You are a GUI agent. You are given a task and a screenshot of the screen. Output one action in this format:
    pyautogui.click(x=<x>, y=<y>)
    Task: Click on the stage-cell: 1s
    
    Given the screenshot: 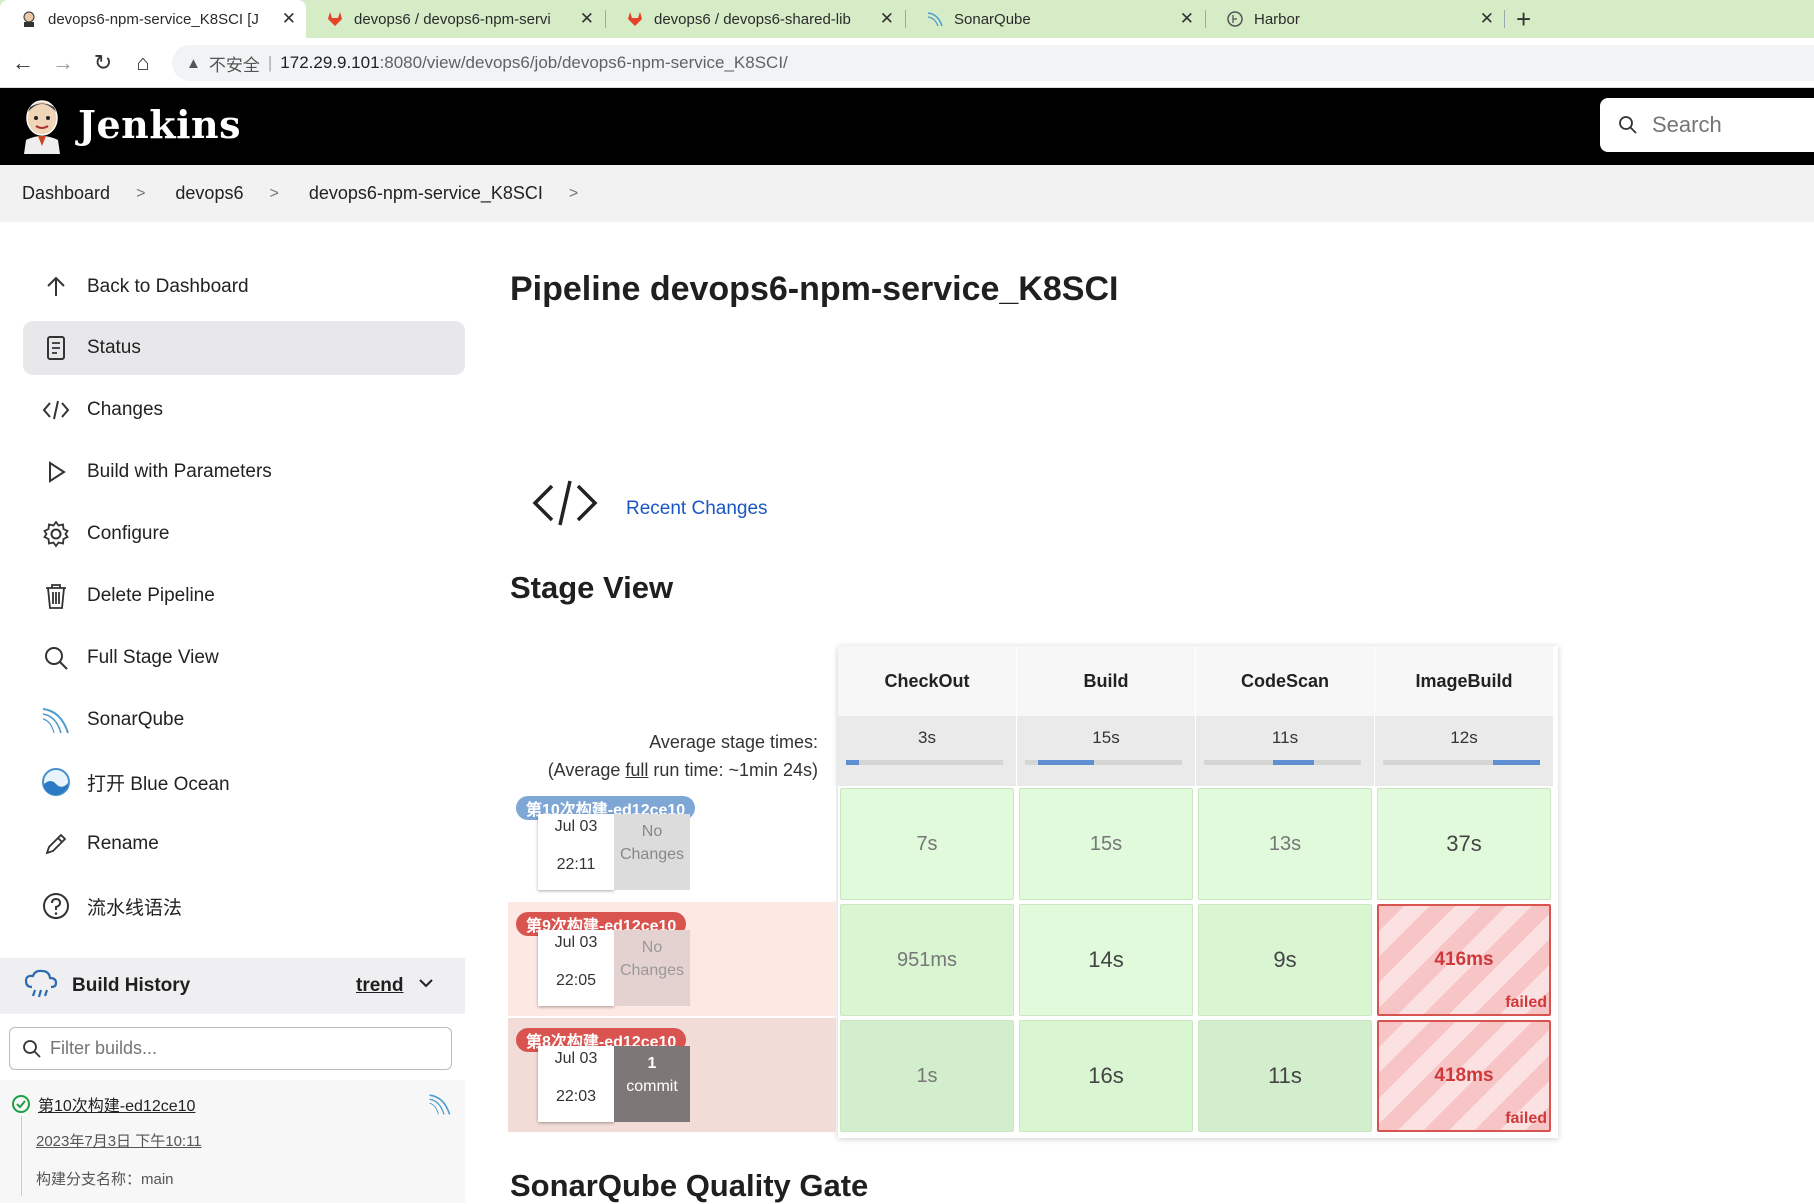 What is the action you would take?
    pyautogui.click(x=927, y=1076)
    